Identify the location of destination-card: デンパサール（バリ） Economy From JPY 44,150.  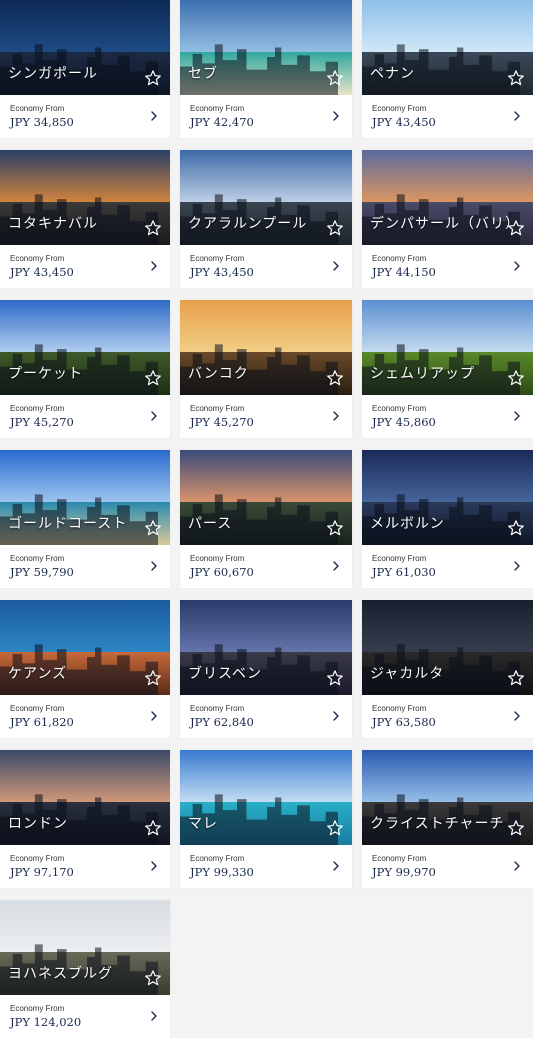
(447, 219).